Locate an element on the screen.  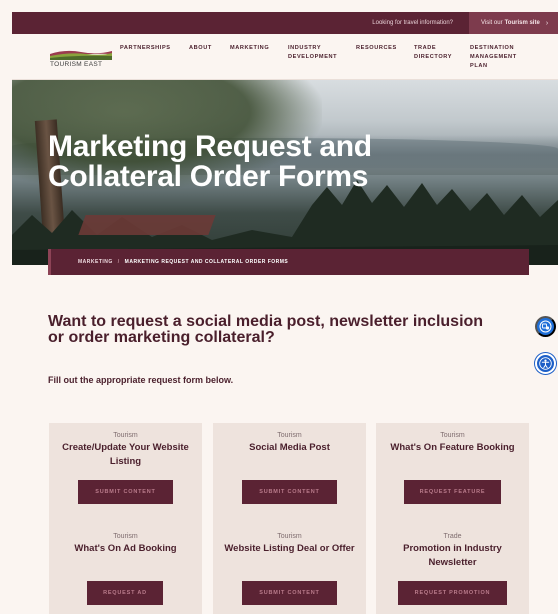
card-title: Create/Update Your Website Listing is located at coordinates (125, 455).